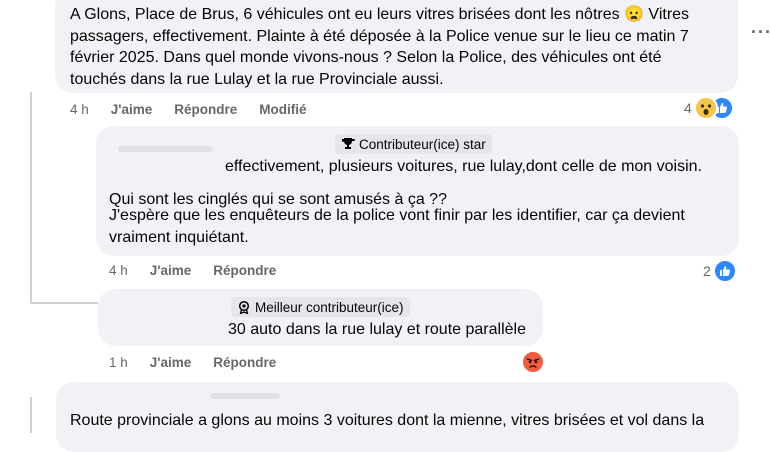  Describe the element at coordinates (244, 307) in the screenshot. I see `medal-icon` at that location.